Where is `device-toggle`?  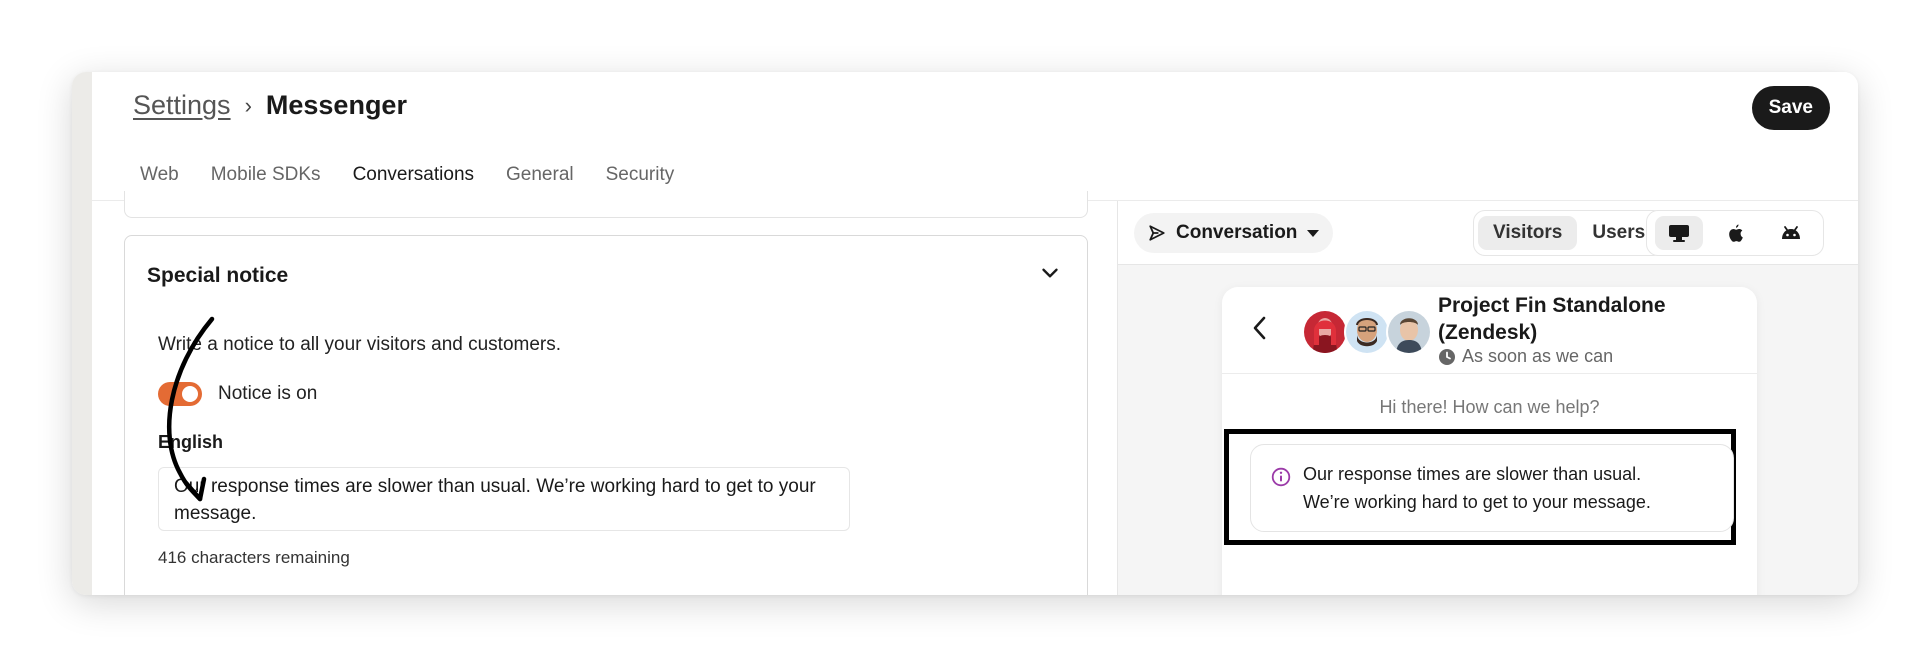 device-toggle is located at coordinates (1735, 233).